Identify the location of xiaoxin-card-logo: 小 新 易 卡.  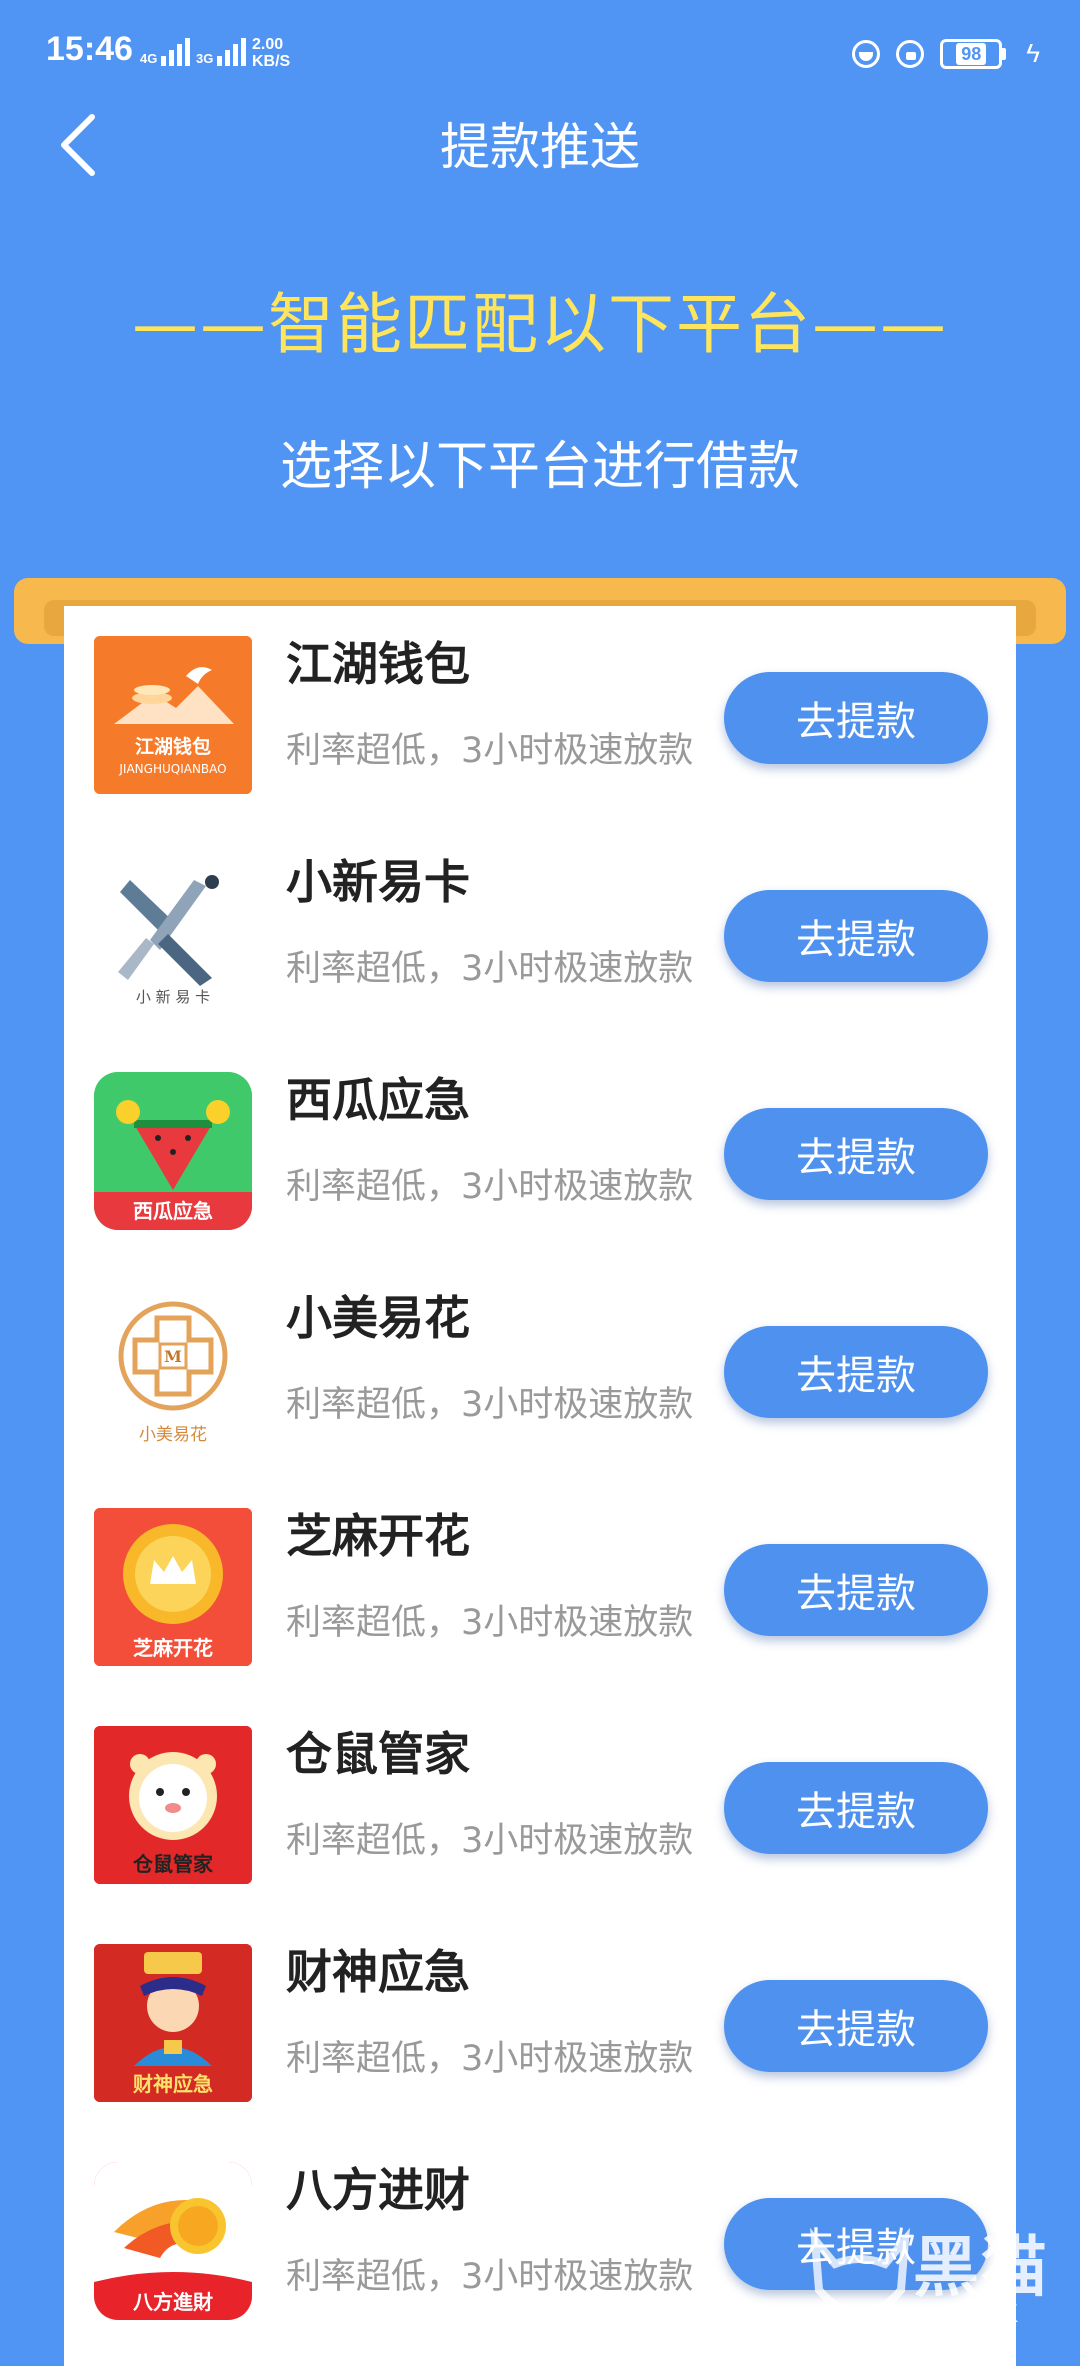
(173, 933).